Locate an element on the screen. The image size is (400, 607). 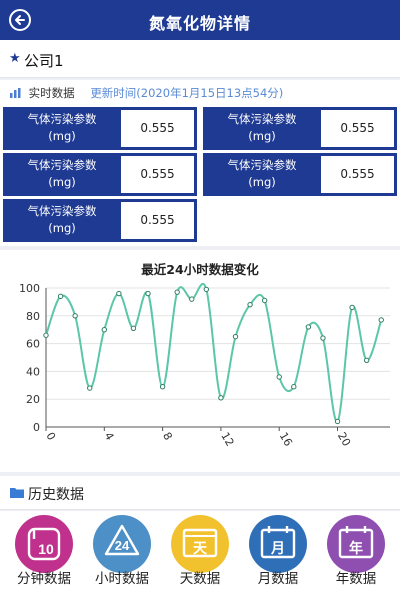
y-tick-label: 80 is located at coordinates (33, 316).